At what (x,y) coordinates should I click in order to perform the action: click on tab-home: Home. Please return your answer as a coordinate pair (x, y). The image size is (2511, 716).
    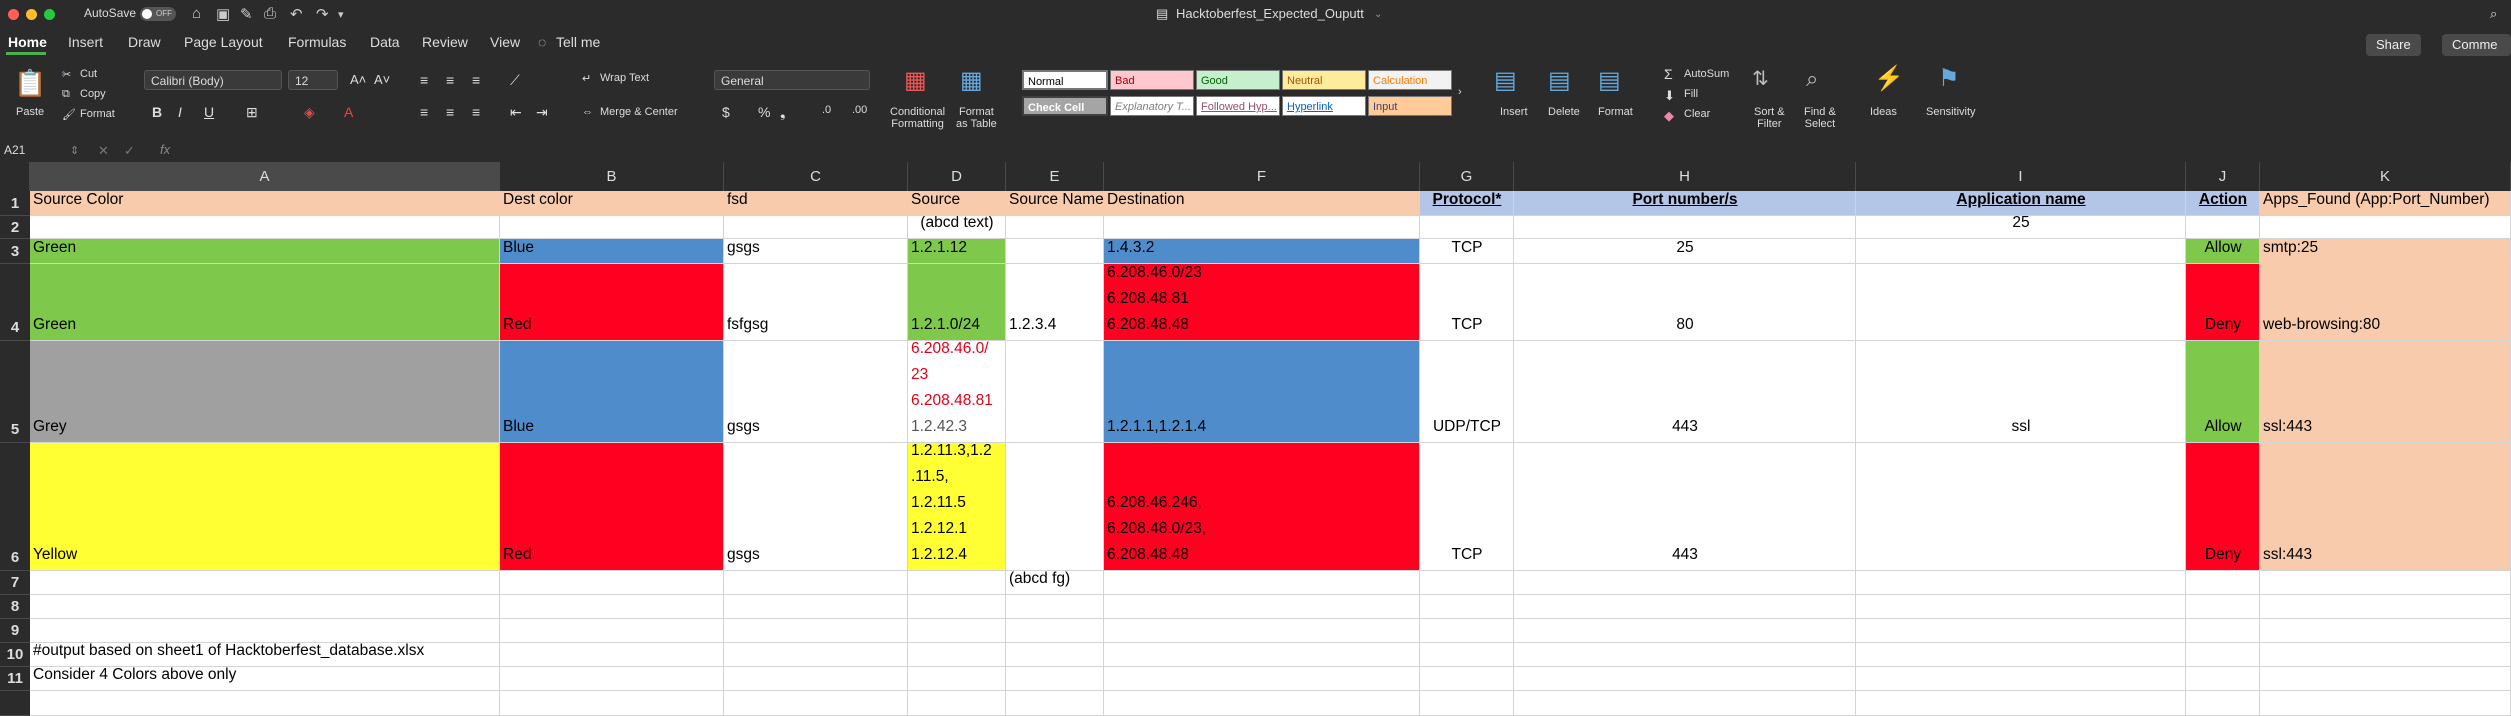
    Looking at the image, I should click on (27, 42).